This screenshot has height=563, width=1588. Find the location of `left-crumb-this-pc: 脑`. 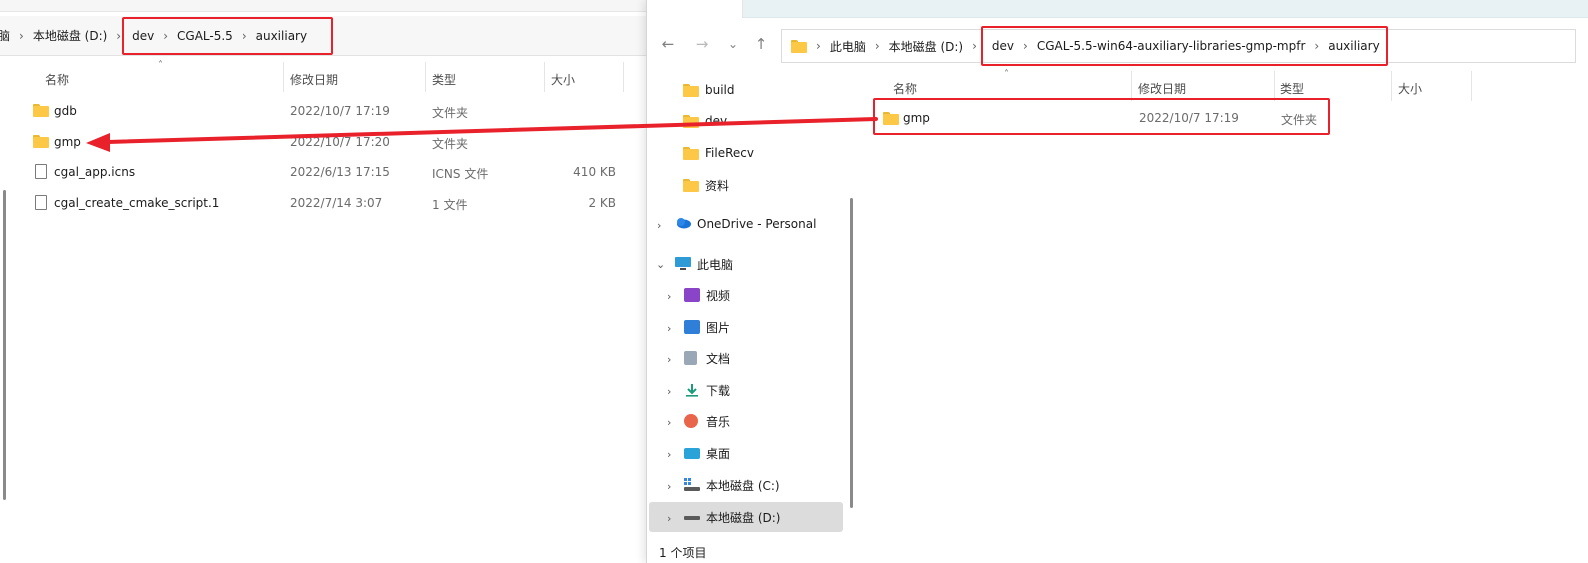

left-crumb-this-pc: 脑 is located at coordinates (5, 35).